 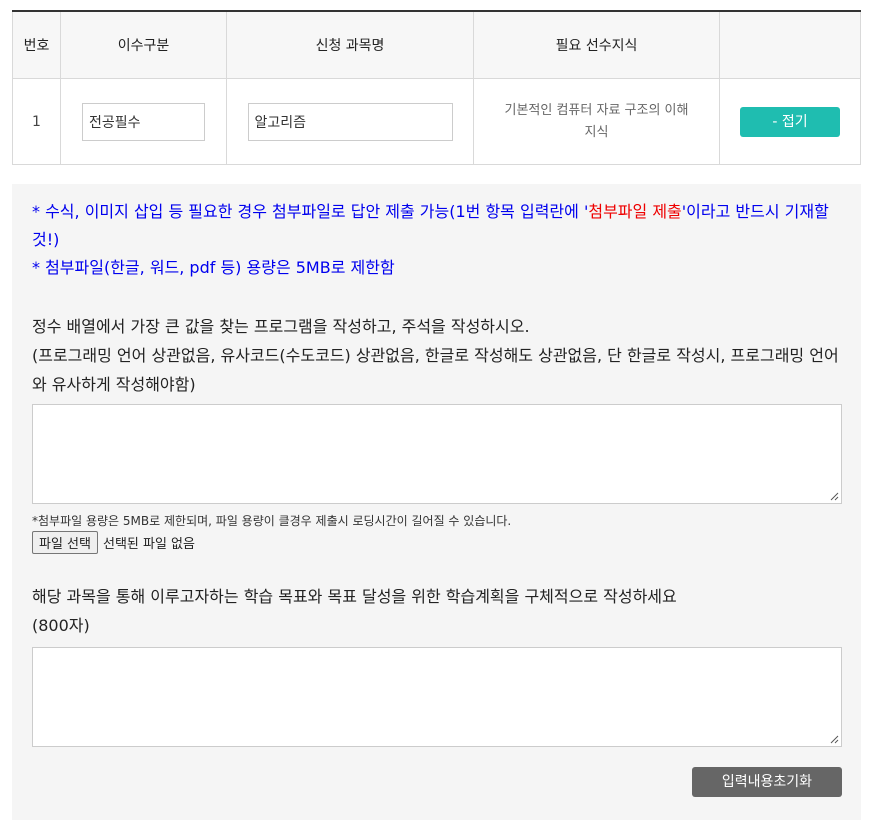 I want to click on row-number: 1, so click(x=36, y=121).